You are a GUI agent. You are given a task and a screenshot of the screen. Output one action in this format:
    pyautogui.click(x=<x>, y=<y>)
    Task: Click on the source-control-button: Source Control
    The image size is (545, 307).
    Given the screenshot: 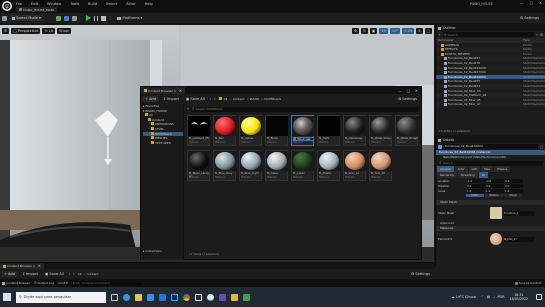 What is the action you would take?
    pyautogui.click(x=527, y=283)
    